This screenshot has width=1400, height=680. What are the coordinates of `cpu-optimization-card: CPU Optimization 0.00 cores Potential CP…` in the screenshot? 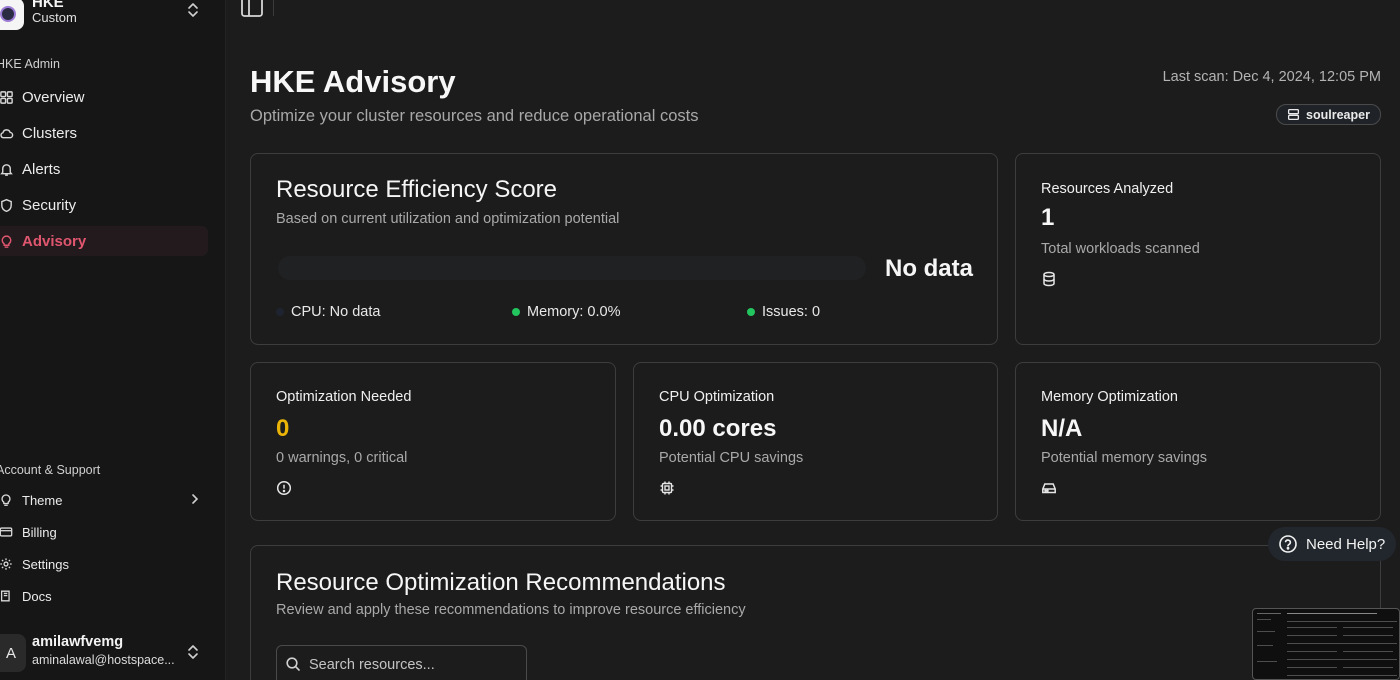 It's located at (815, 441).